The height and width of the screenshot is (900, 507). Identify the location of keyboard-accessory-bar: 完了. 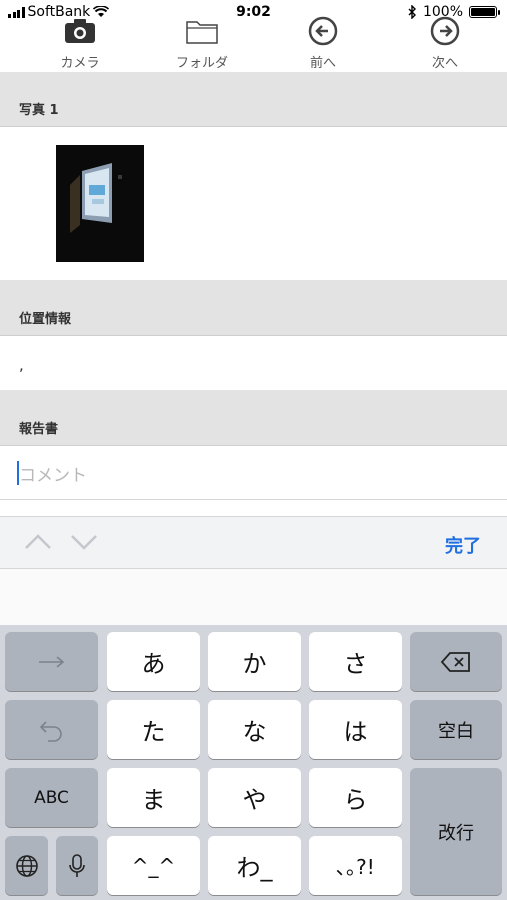
(253, 542).